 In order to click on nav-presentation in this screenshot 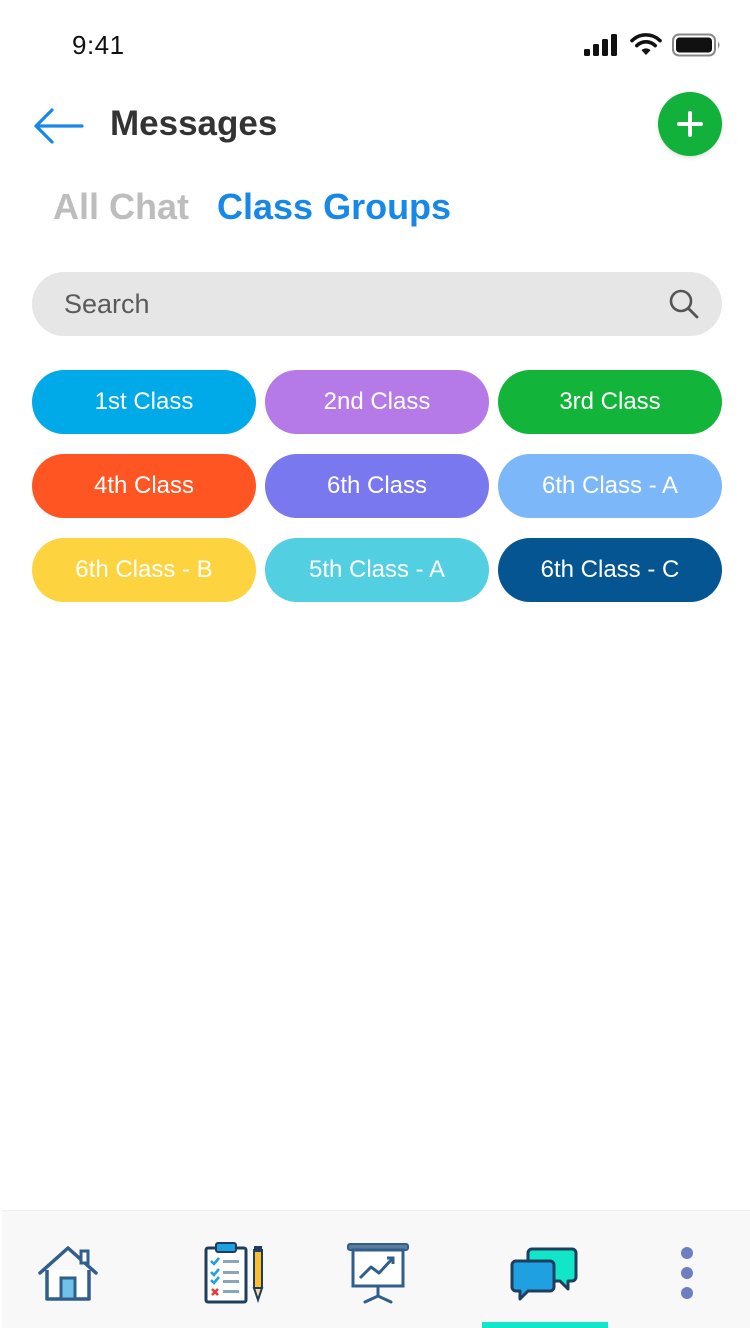, I will do `click(378, 1273)`.